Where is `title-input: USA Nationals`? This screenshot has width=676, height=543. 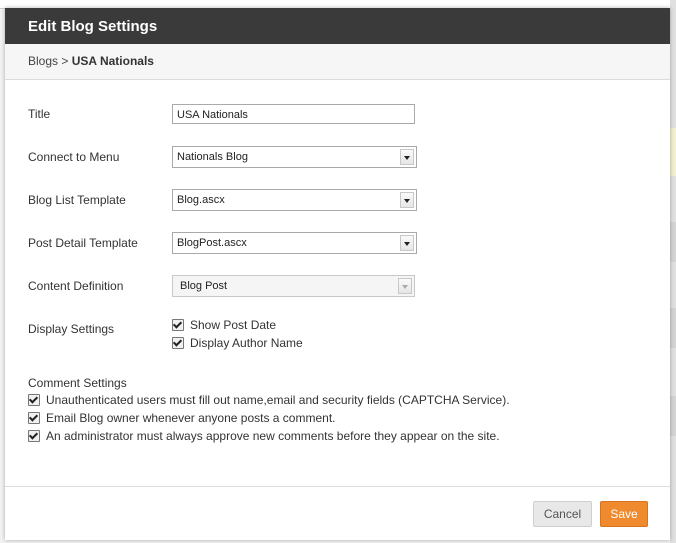
title-input: USA Nationals is located at coordinates (293, 114).